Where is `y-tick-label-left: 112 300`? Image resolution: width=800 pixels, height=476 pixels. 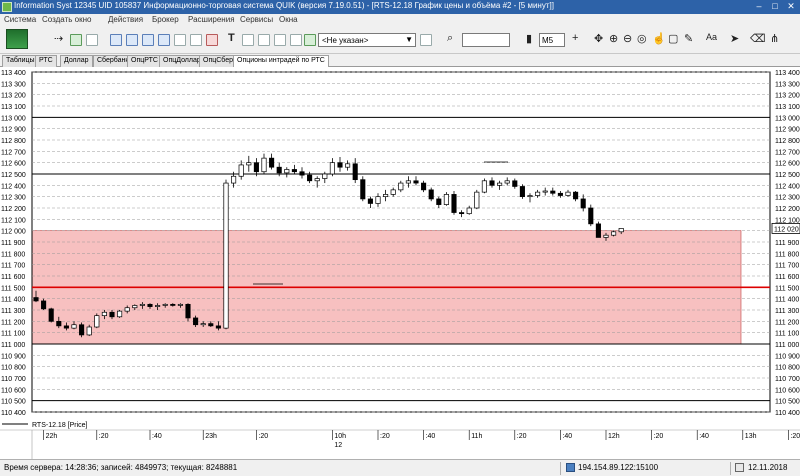 y-tick-label-left: 112 300 is located at coordinates (13, 198).